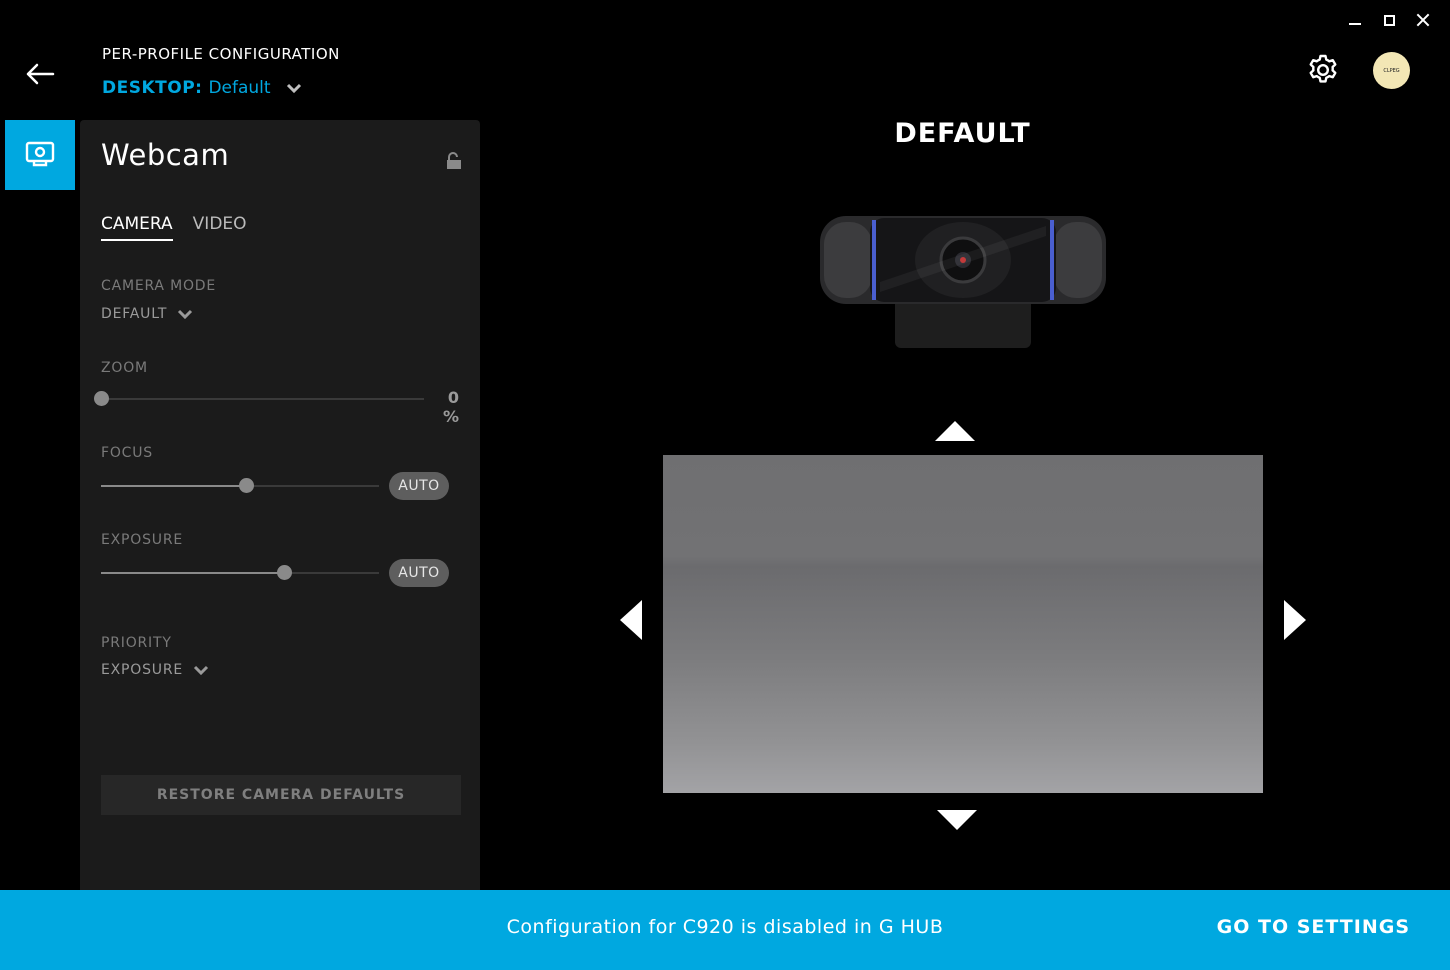 Image resolution: width=1450 pixels, height=970 pixels. What do you see at coordinates (158, 286) in the screenshot?
I see `camera-mode-label: CAMERA MODE` at bounding box center [158, 286].